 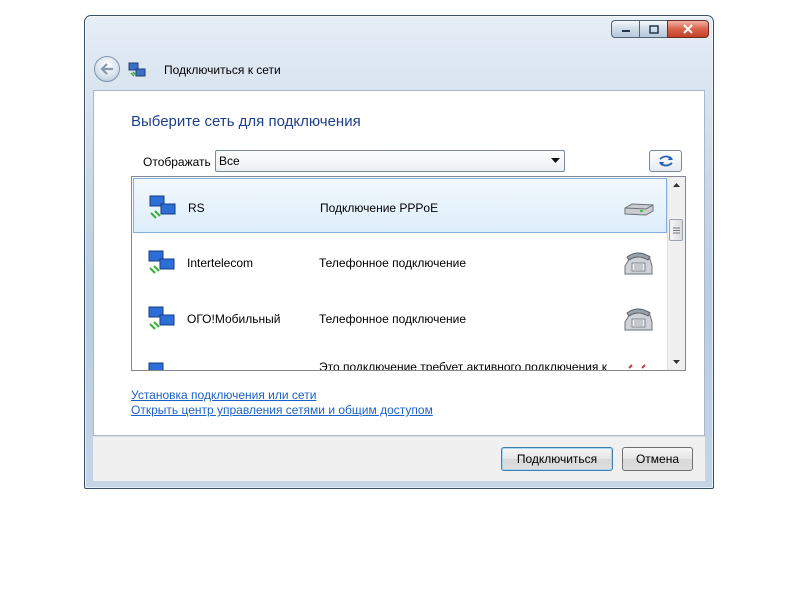 I want to click on filter-dropdown: Все, so click(x=390, y=161).